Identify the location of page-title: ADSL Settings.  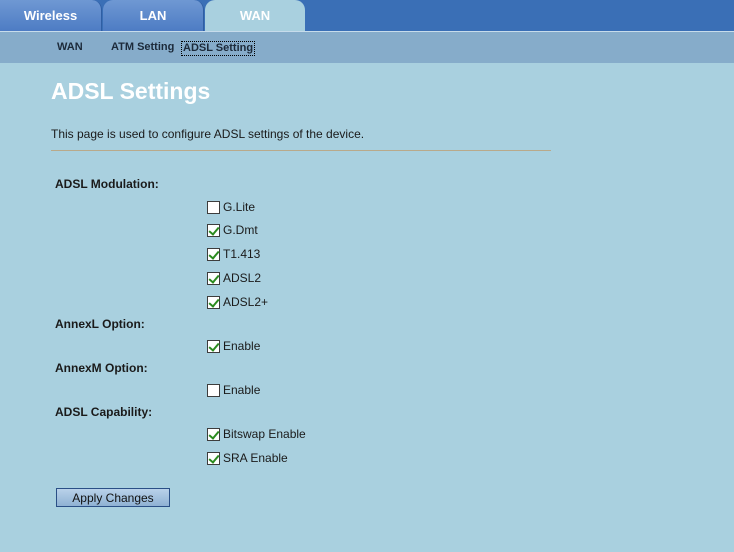
(131, 91).